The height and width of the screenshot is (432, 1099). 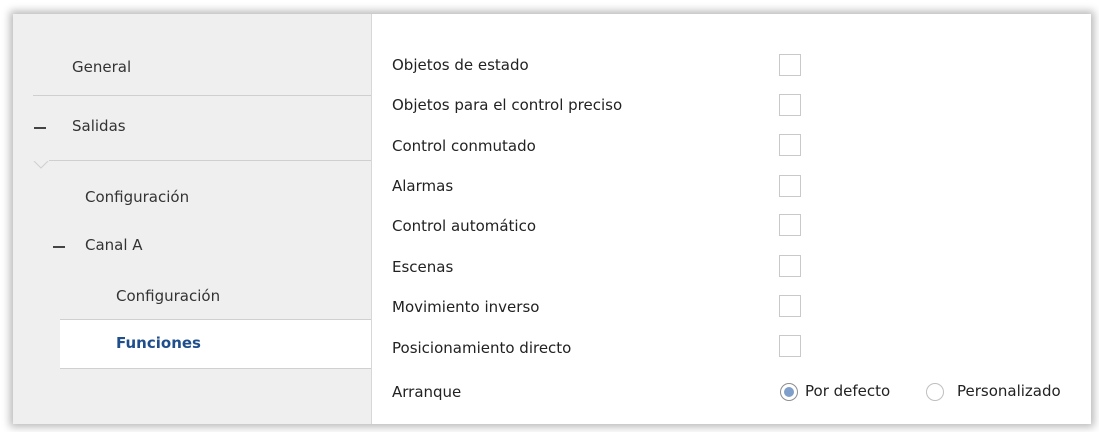 I want to click on sidebar-item-configuracion: Configuración, so click(x=137, y=197).